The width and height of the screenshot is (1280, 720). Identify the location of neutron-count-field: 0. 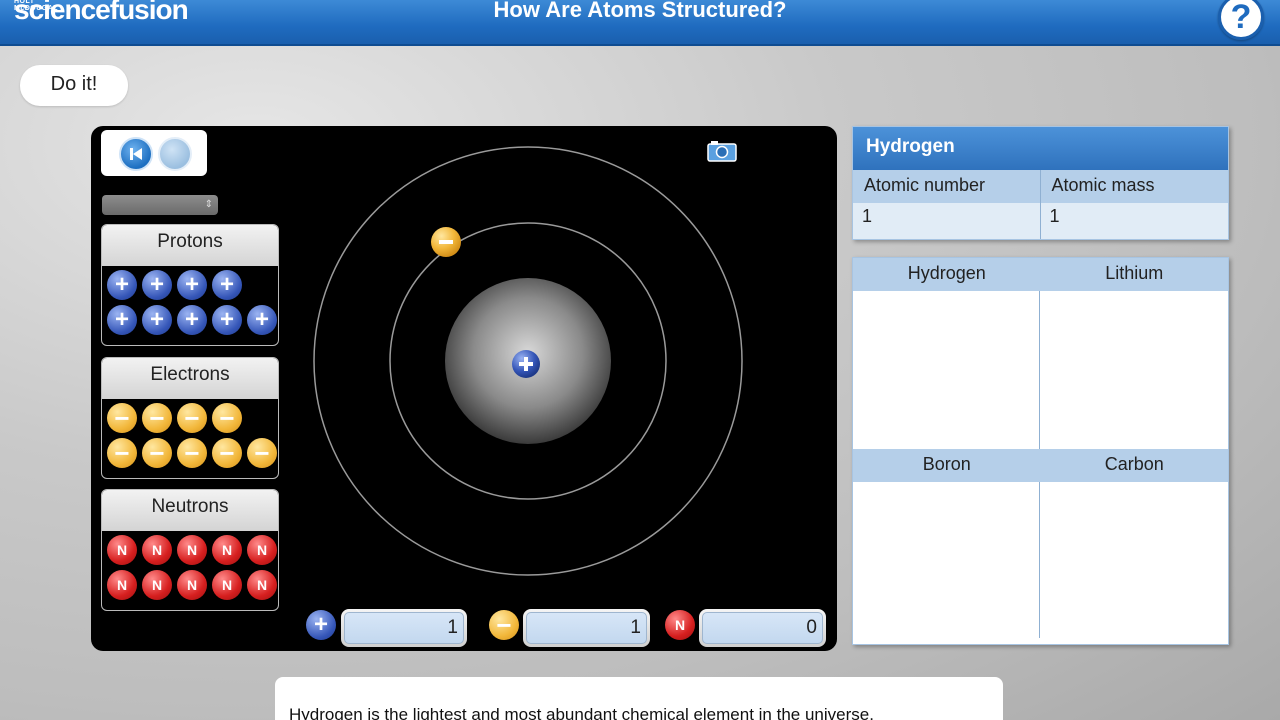
(762, 628).